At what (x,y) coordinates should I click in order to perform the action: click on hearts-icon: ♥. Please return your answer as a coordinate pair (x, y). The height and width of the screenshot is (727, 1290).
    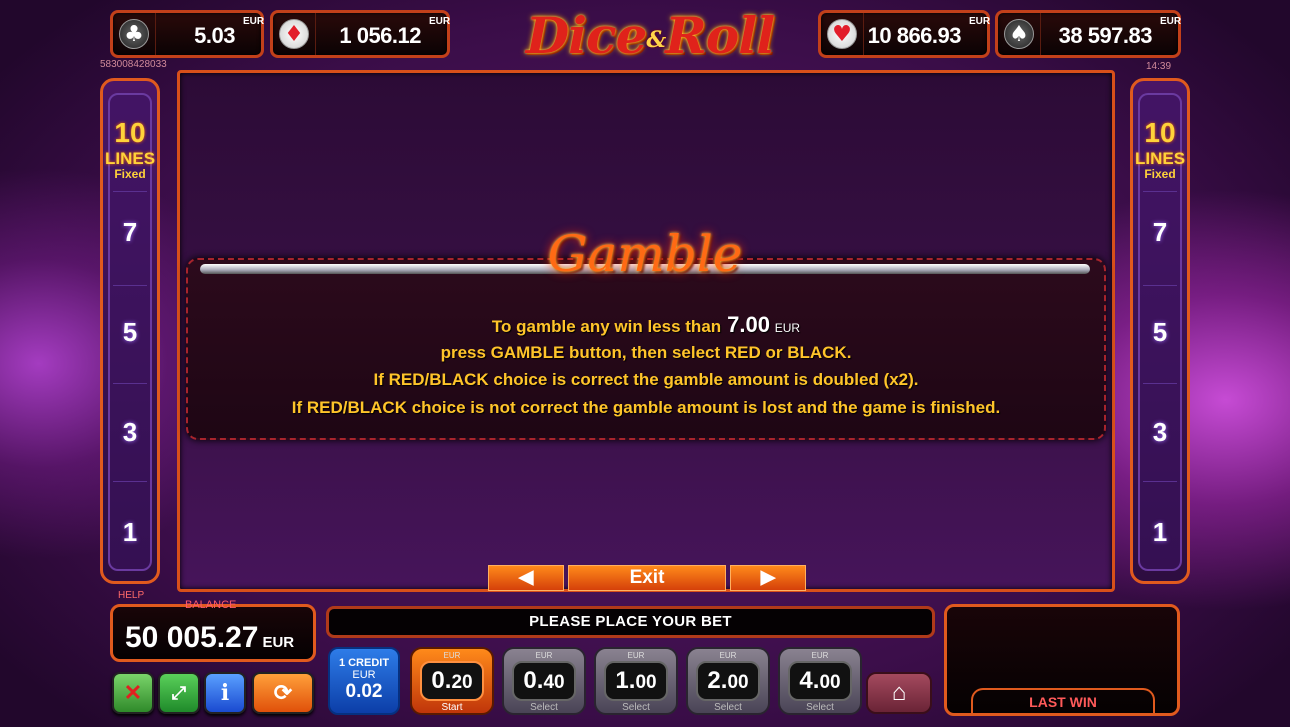
    Looking at the image, I should click on (842, 34).